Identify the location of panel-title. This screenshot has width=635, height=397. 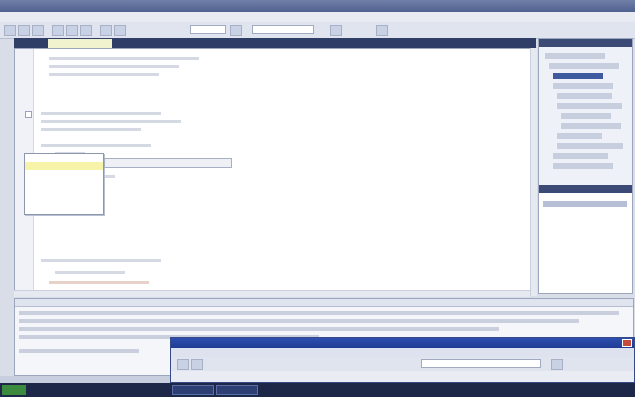
(585, 43).